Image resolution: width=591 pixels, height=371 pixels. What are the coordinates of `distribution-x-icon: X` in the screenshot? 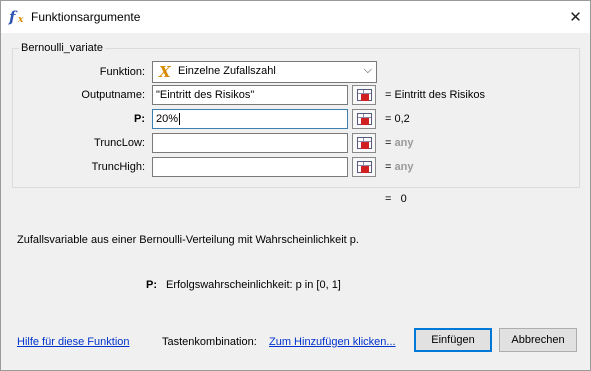 It's located at (165, 72).